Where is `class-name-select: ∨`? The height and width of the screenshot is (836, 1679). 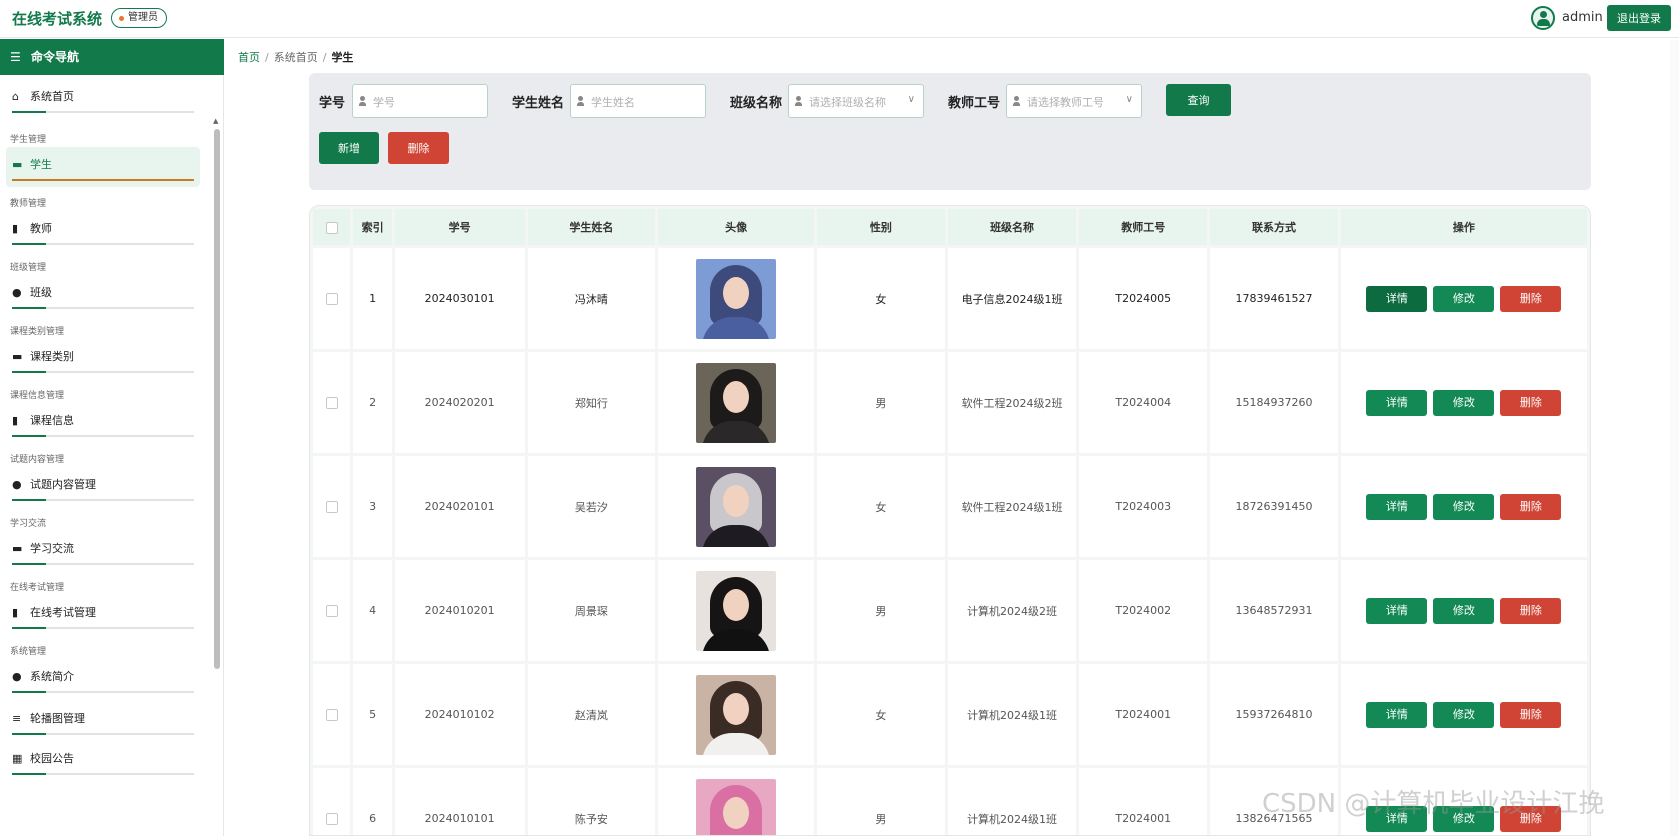
class-name-select: ∨ is located at coordinates (856, 101).